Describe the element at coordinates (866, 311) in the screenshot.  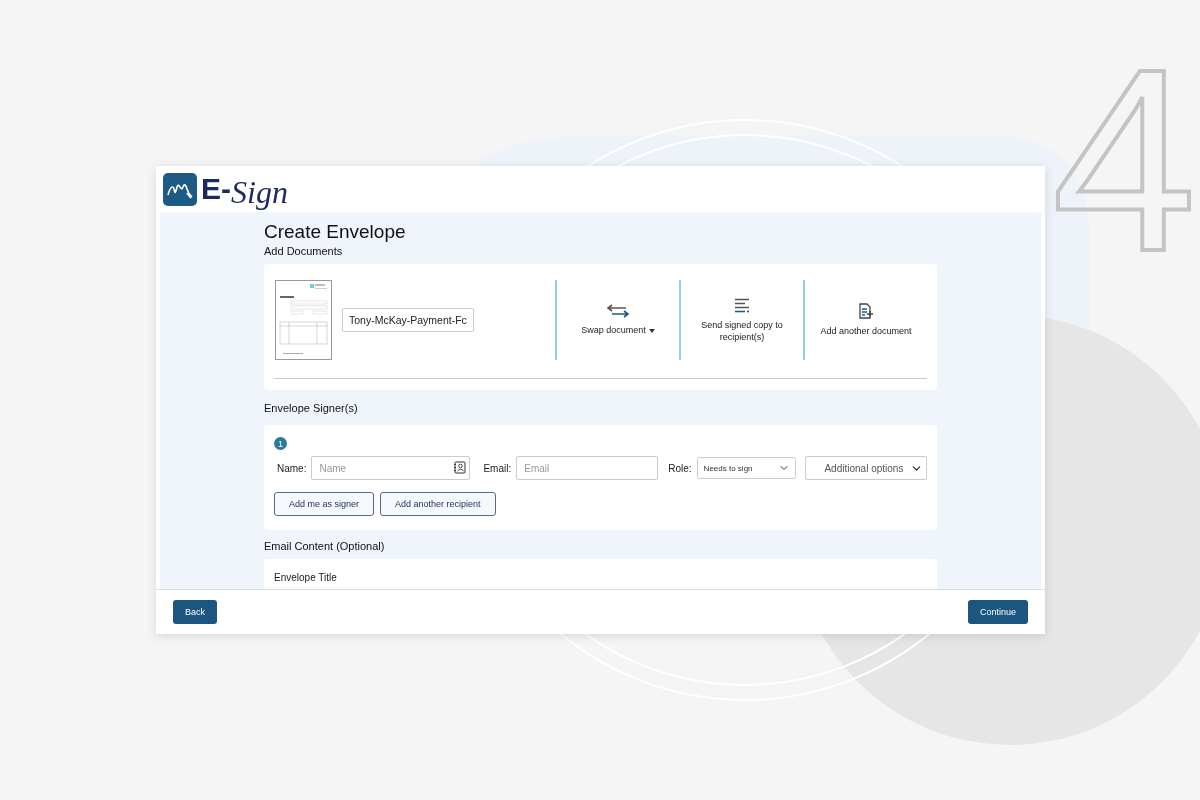
I see `add-document-icon` at that location.